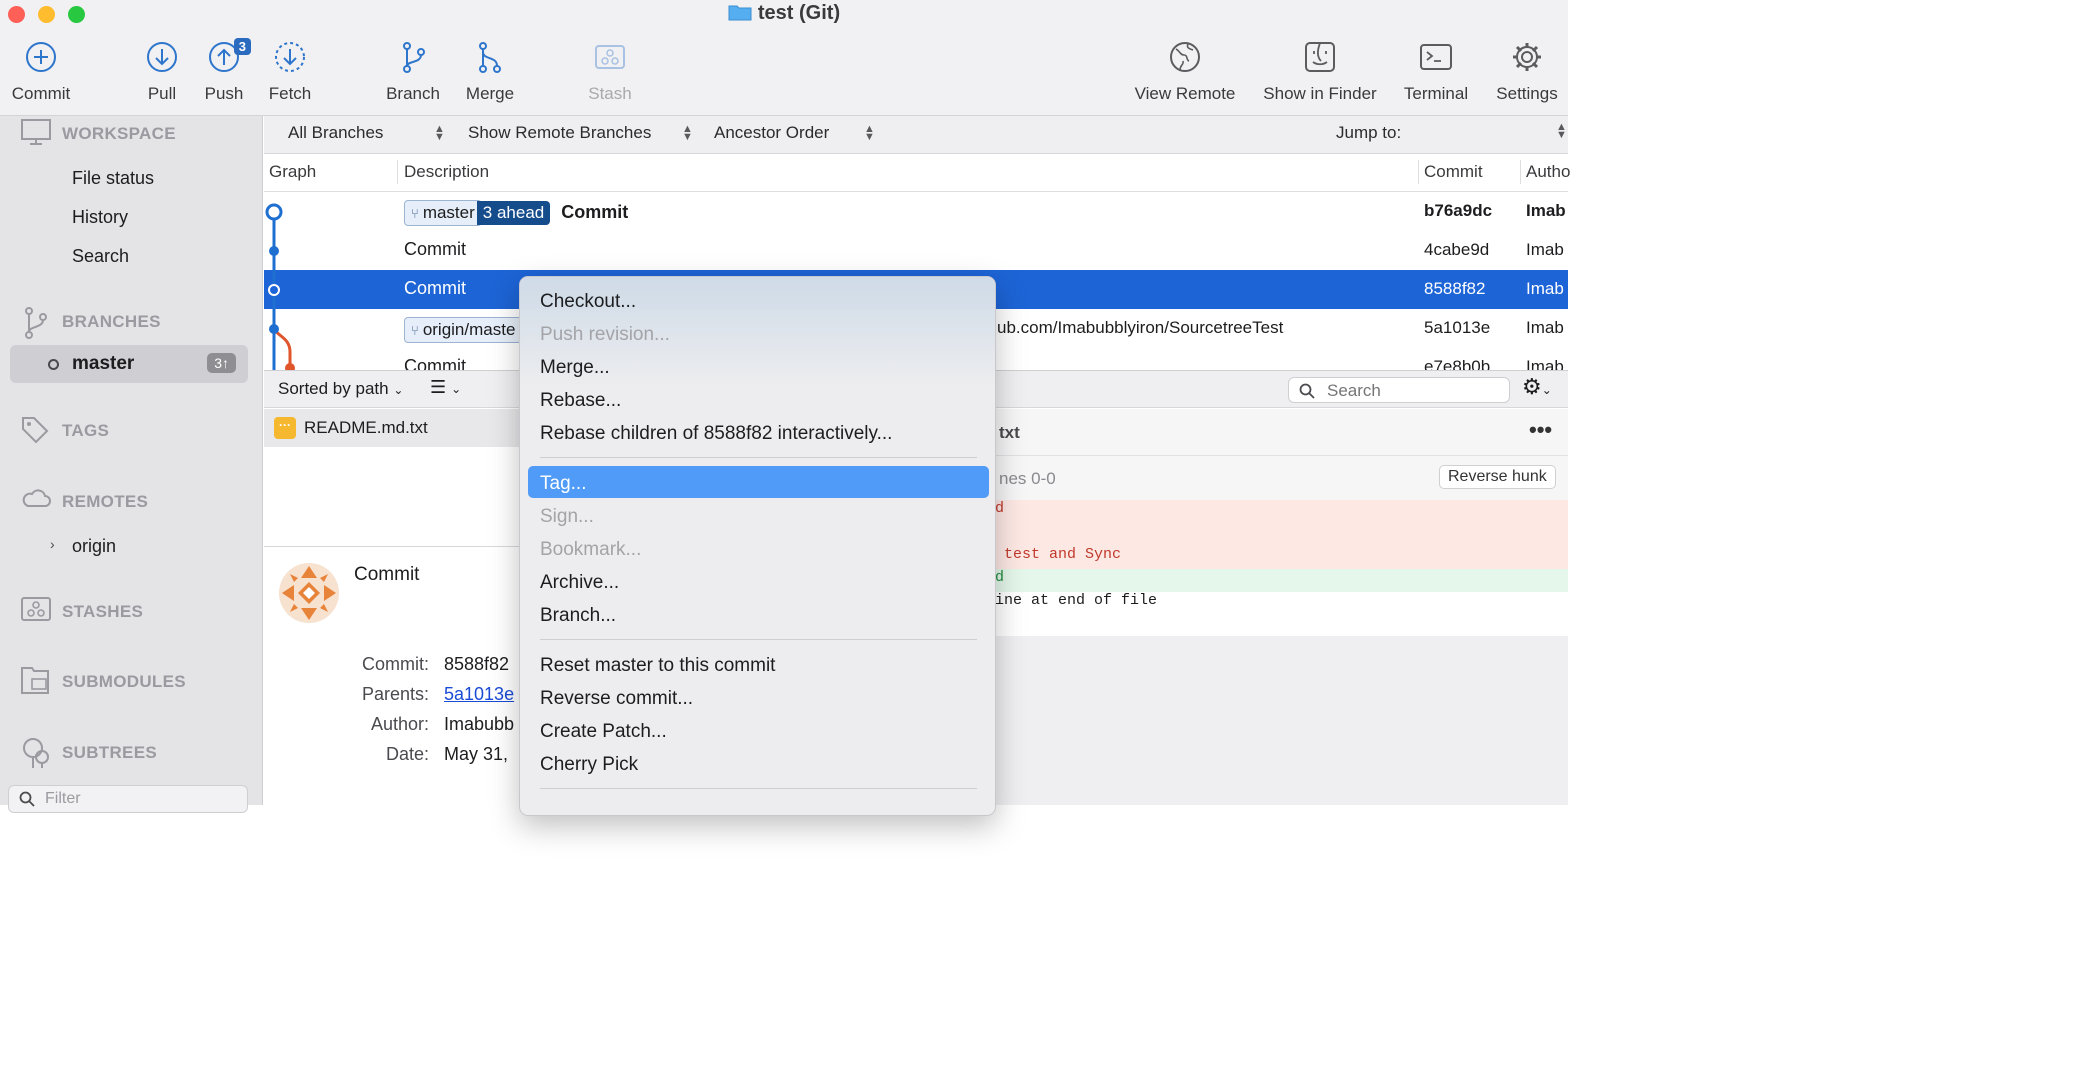  I want to click on commit-hash: e7e8b0b, so click(1457, 363).